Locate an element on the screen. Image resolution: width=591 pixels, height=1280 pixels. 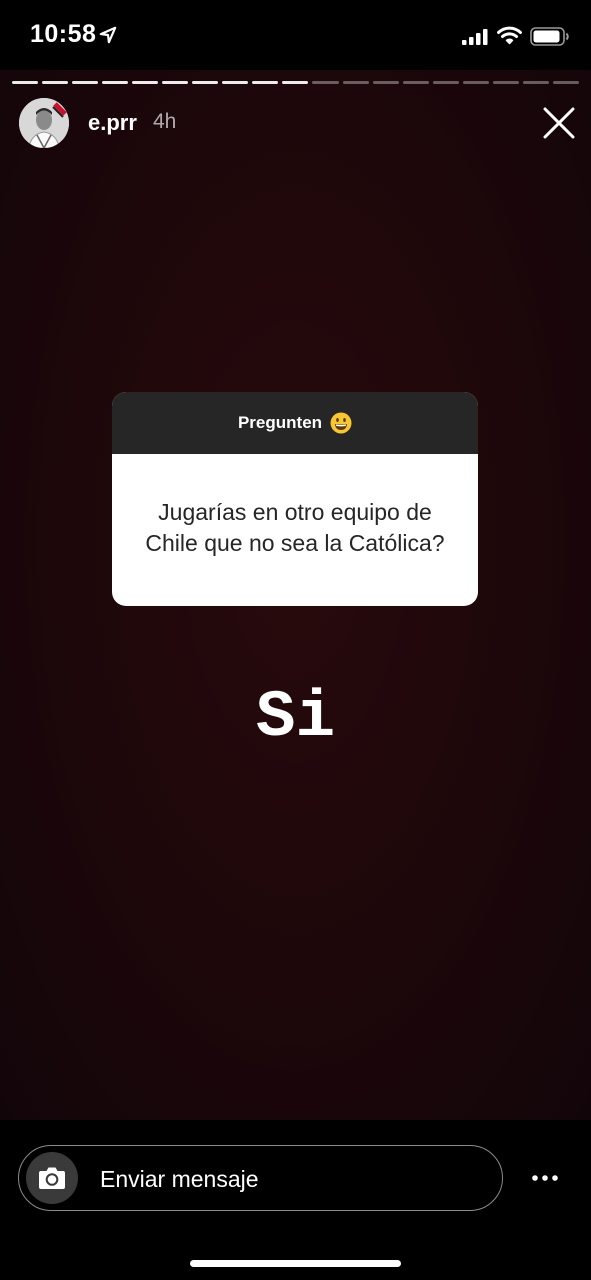
question-sticker-header: Pregunten is located at coordinates (295, 423).